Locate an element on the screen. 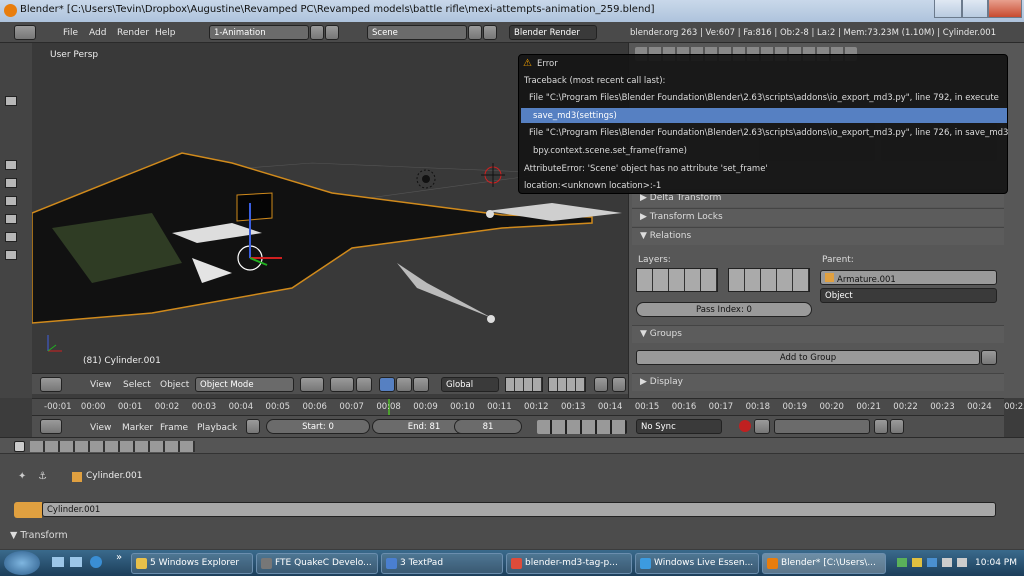 The width and height of the screenshot is (1024, 576). axis-widget is located at coordinates (54, 343).